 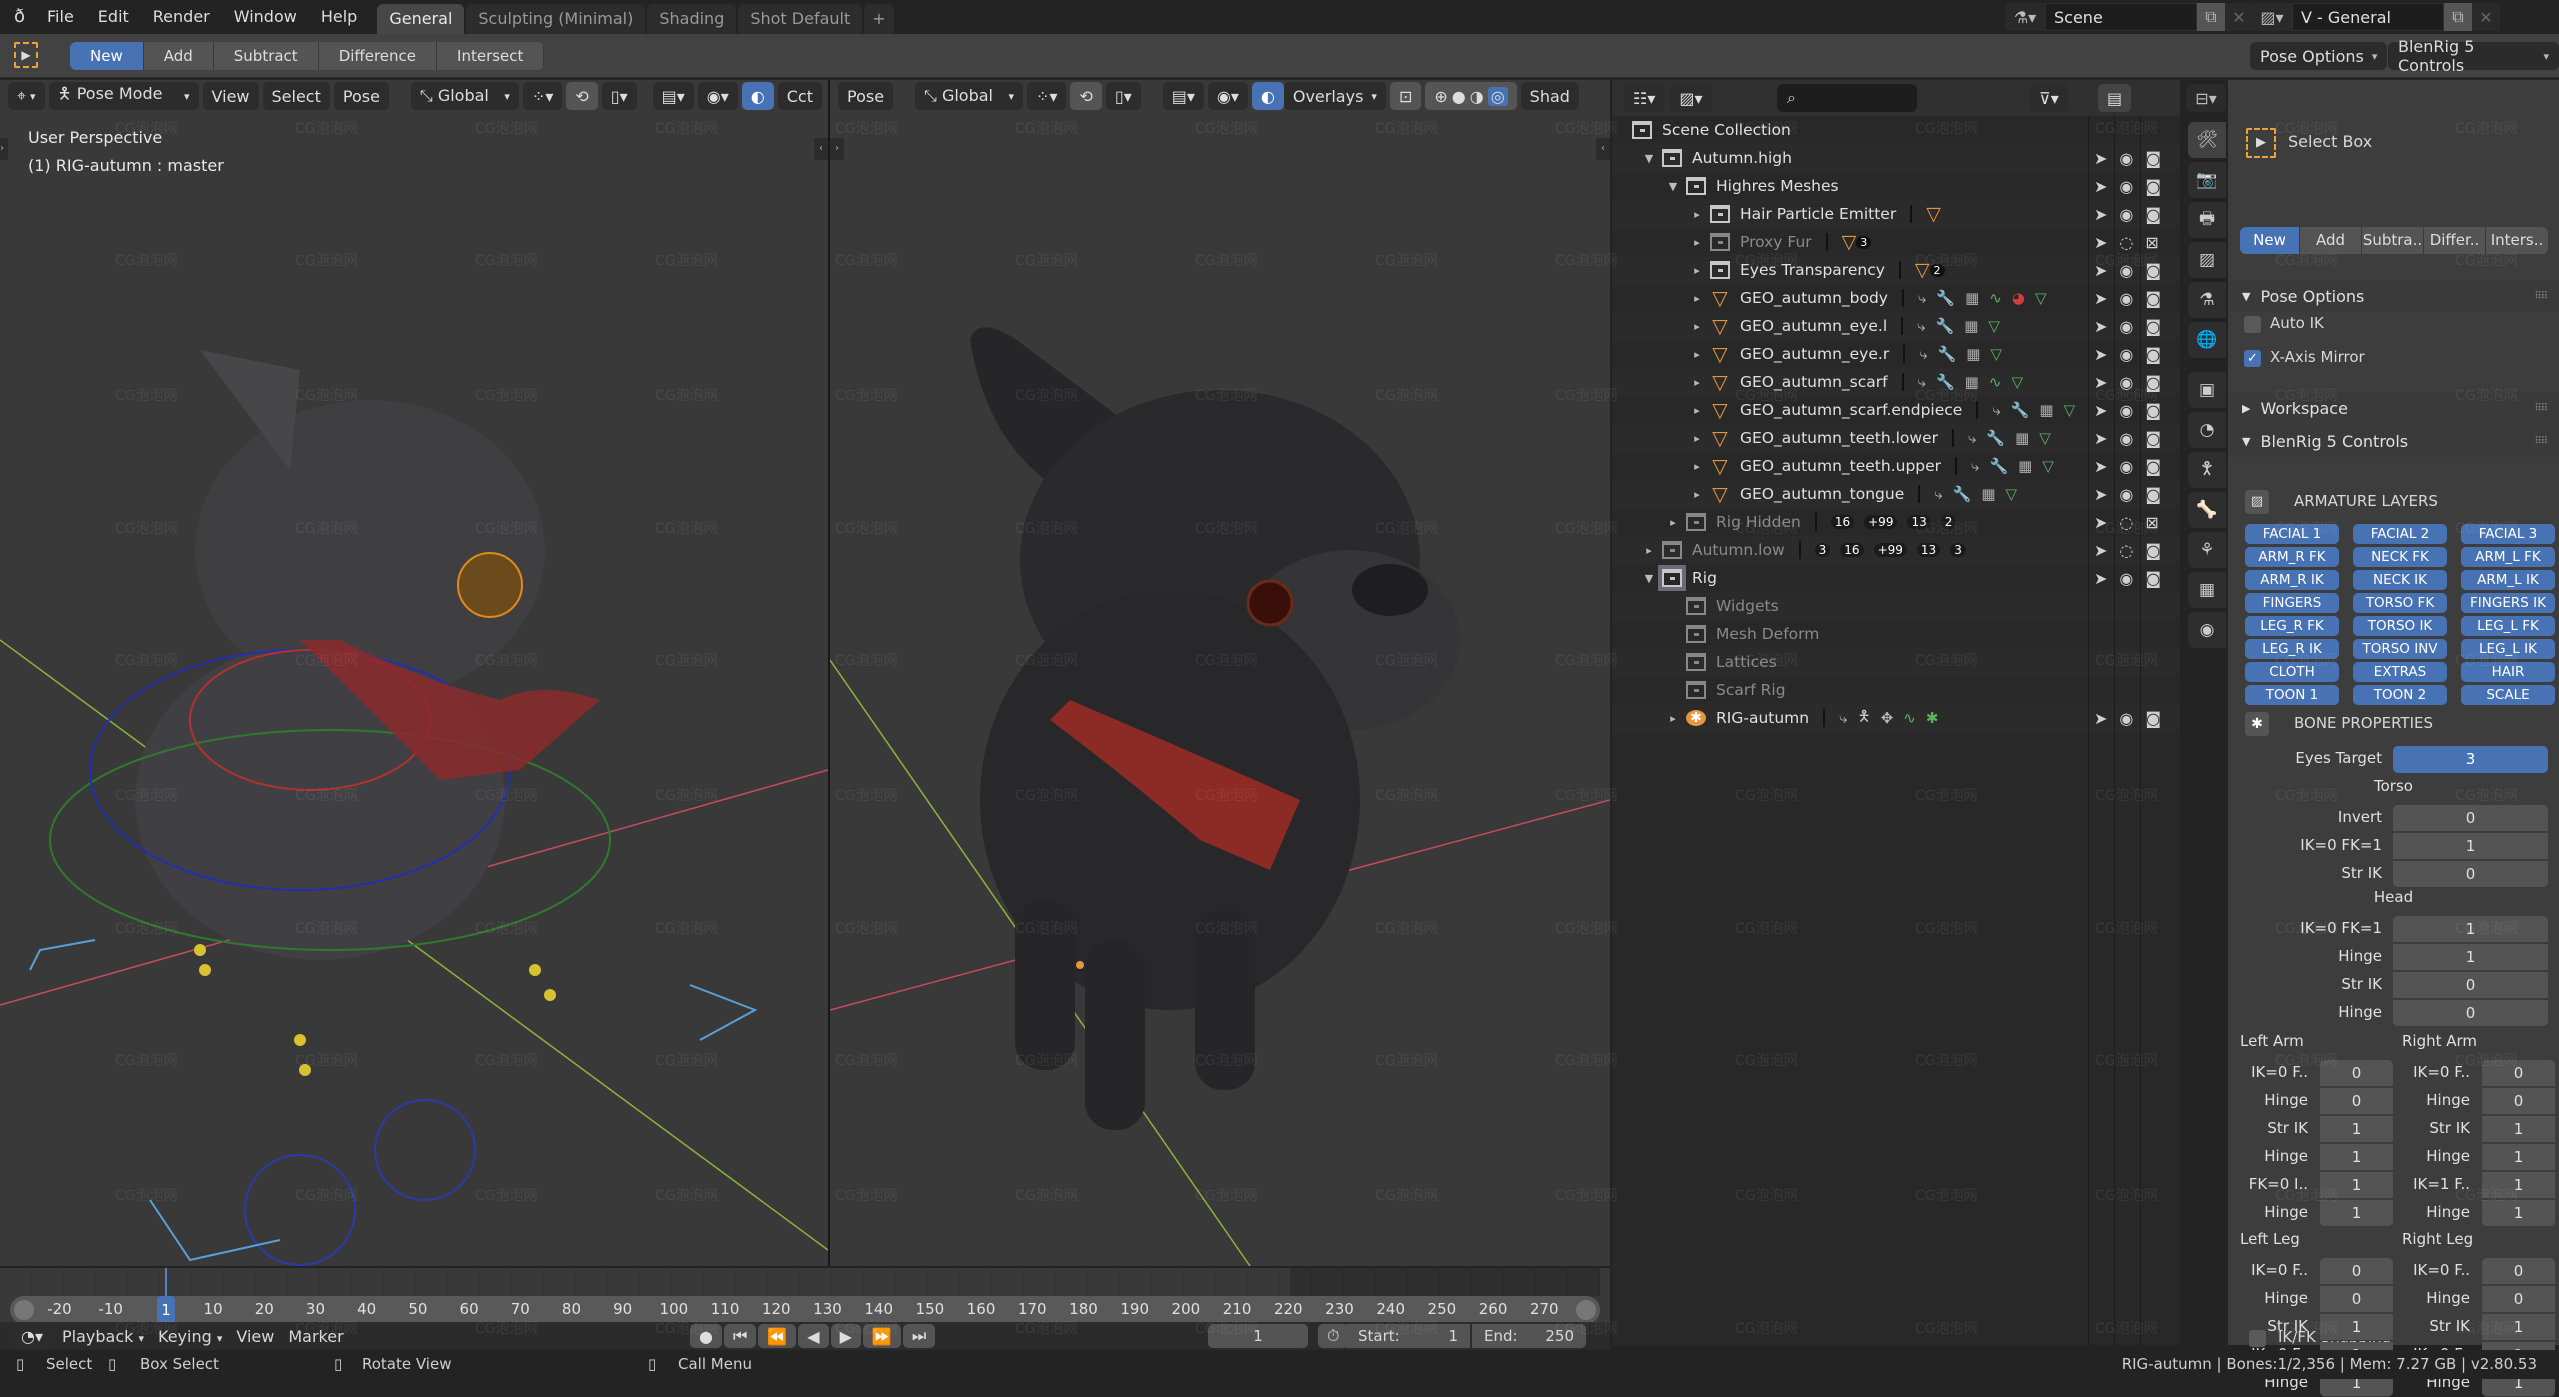 What do you see at coordinates (740, 1336) in the screenshot?
I see `jump-start-button: ⏮` at bounding box center [740, 1336].